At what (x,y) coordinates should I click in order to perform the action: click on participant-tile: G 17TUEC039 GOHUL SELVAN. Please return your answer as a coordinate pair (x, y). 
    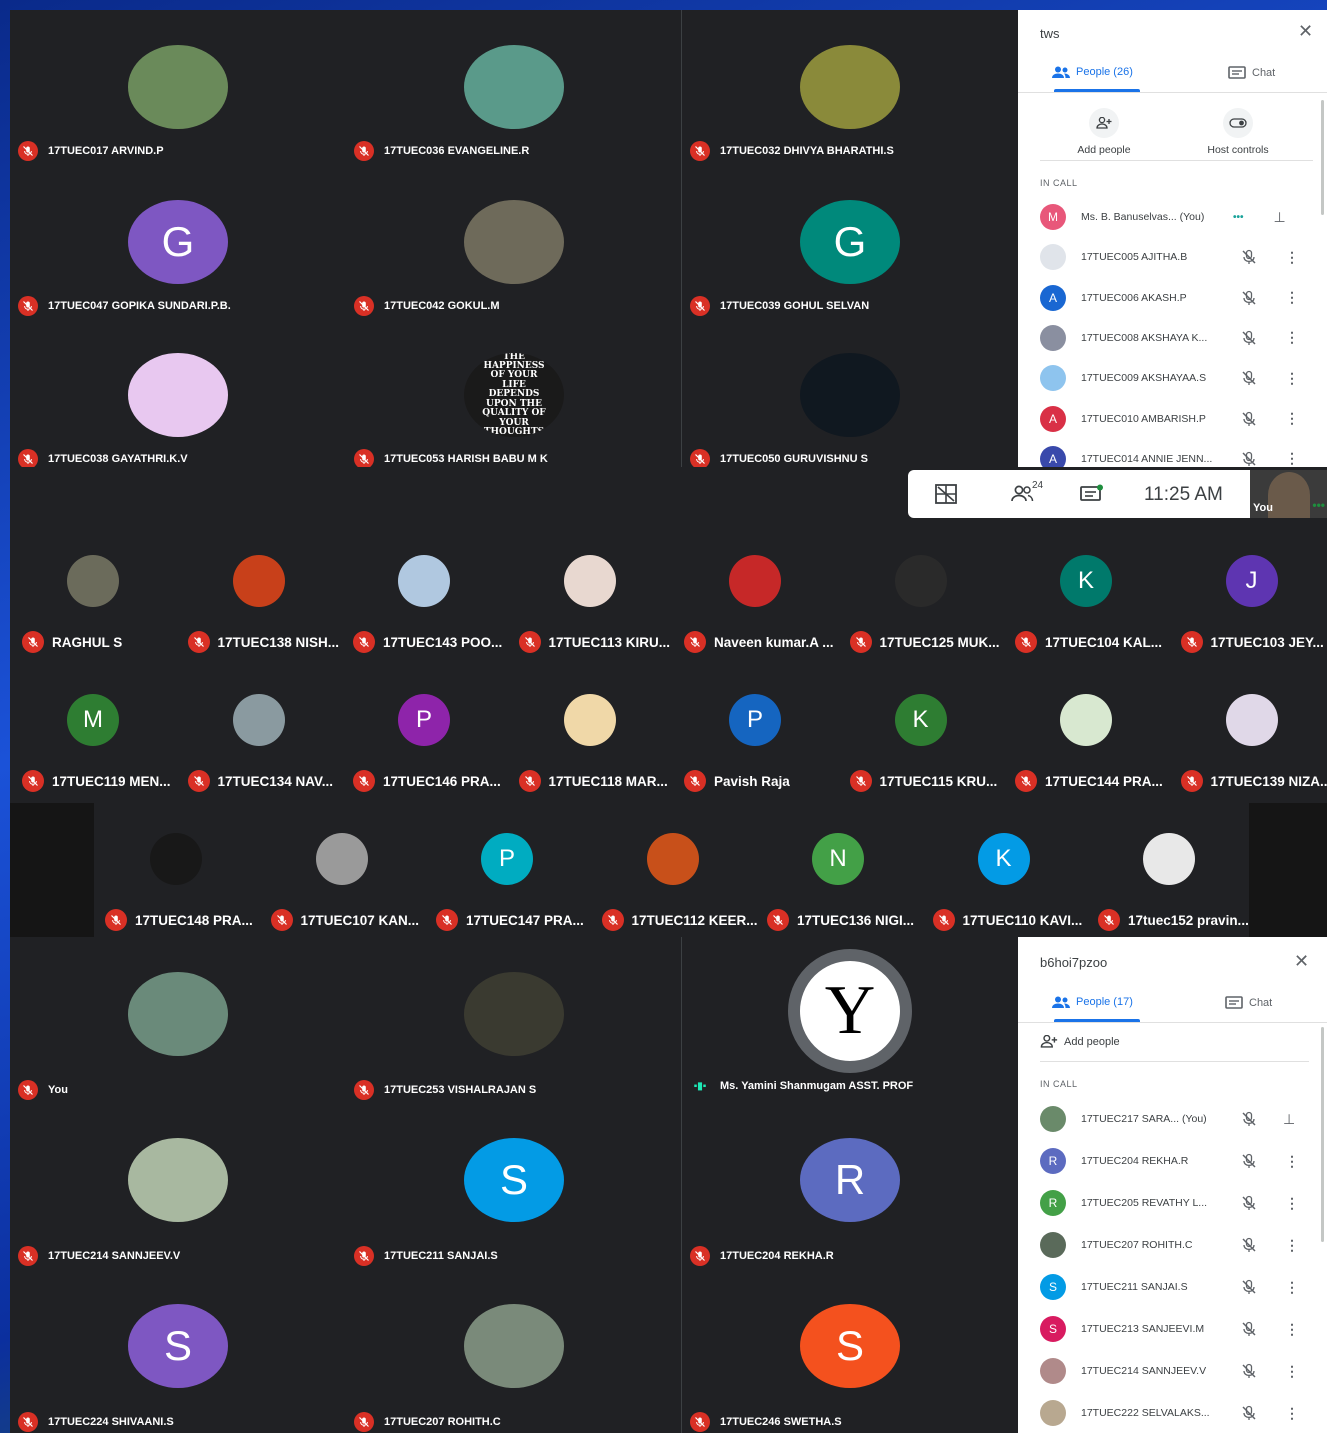
    Looking at the image, I should click on (850, 240).